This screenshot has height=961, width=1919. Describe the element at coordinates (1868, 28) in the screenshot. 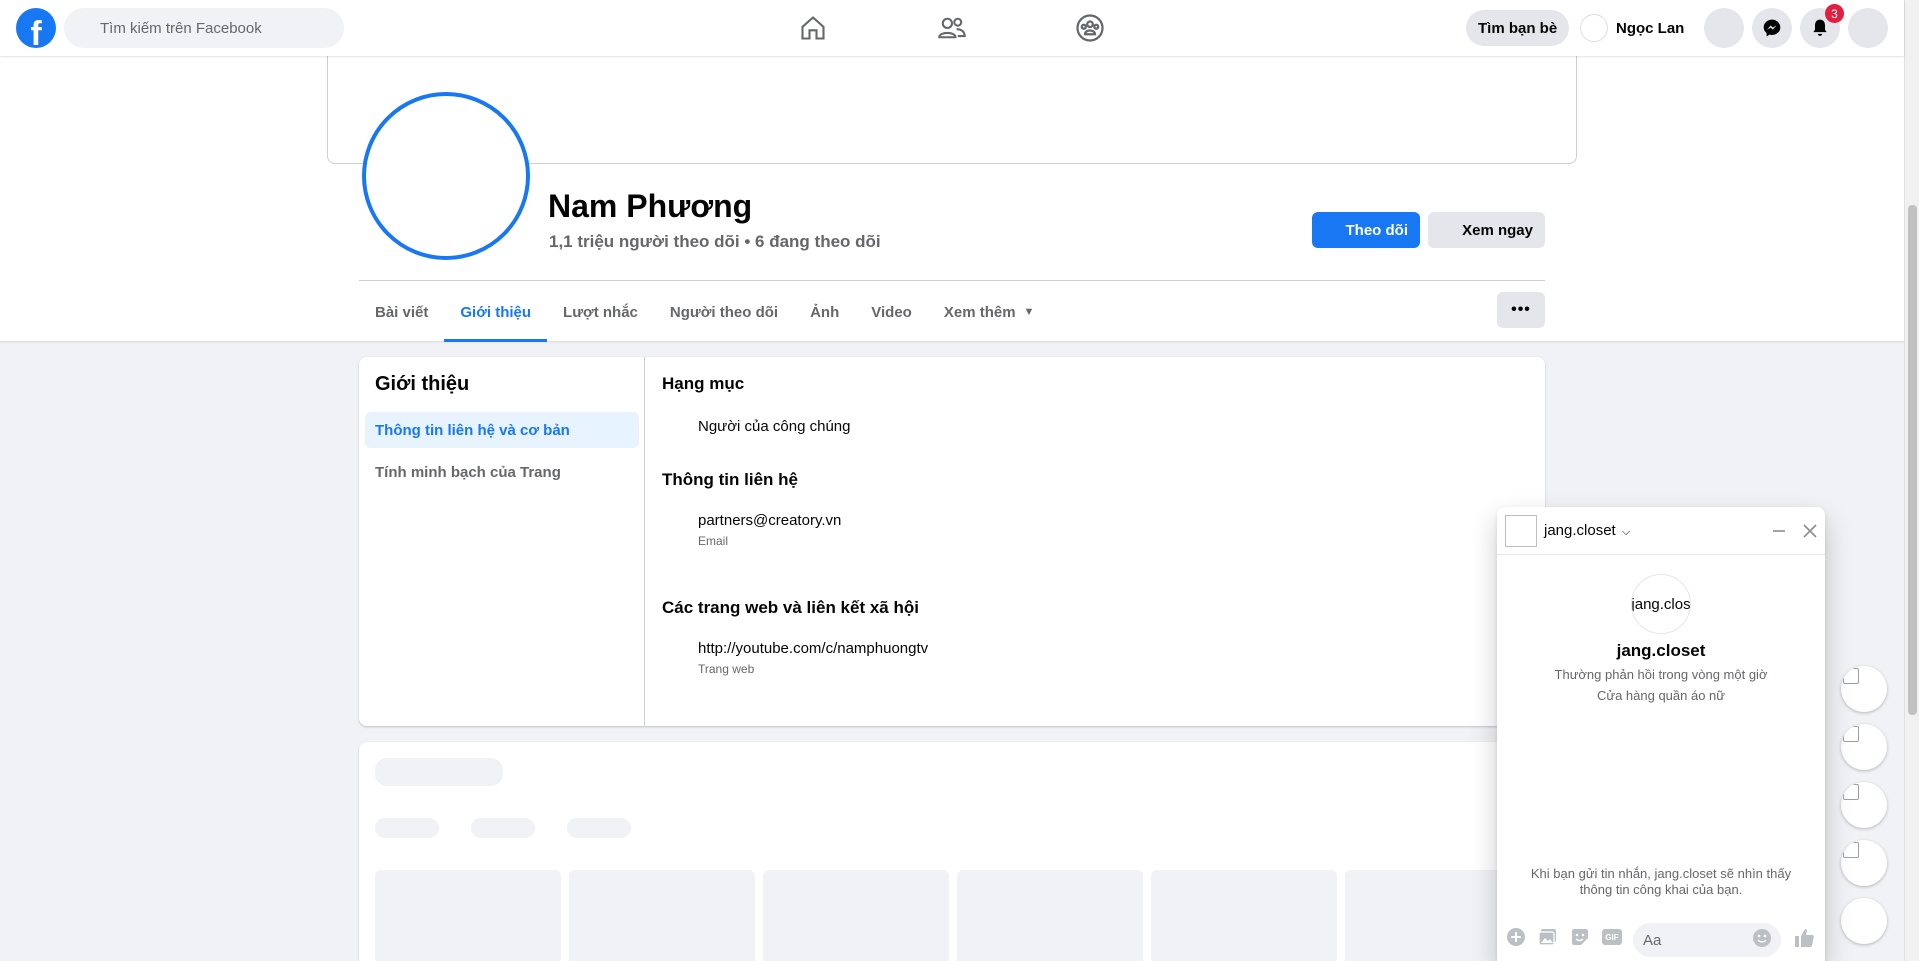

I see `account-button` at that location.